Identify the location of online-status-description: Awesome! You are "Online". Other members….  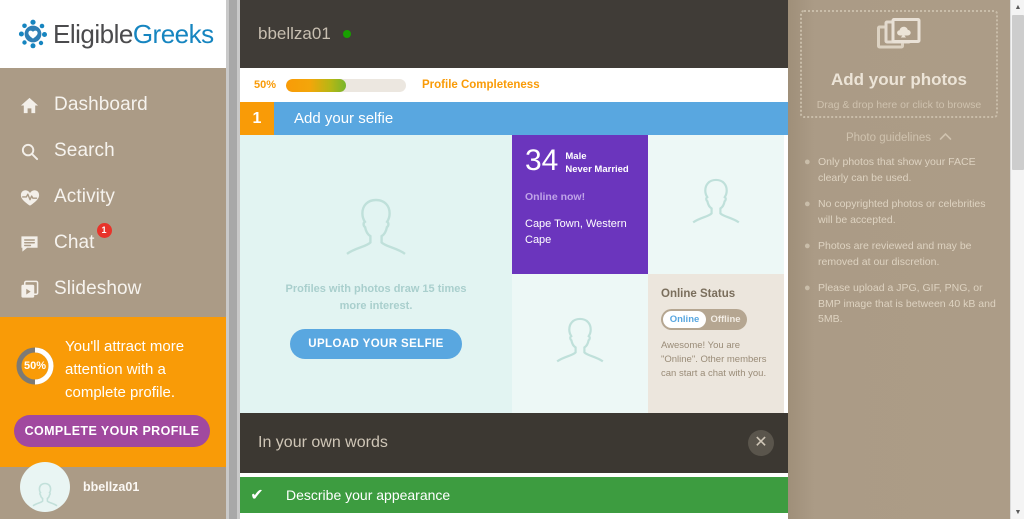
(714, 359).